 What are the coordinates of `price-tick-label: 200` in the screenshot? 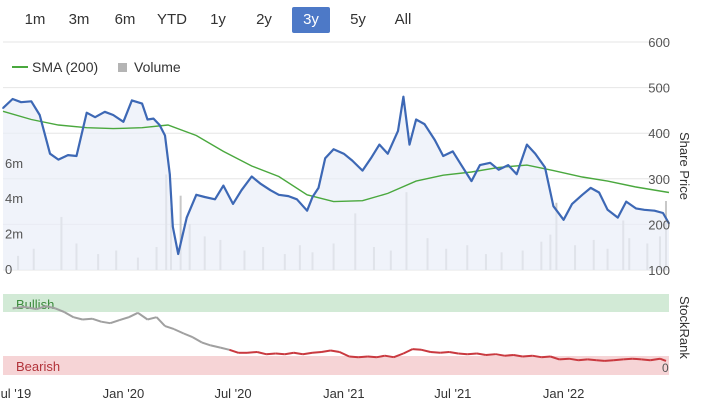 It's located at (659, 224).